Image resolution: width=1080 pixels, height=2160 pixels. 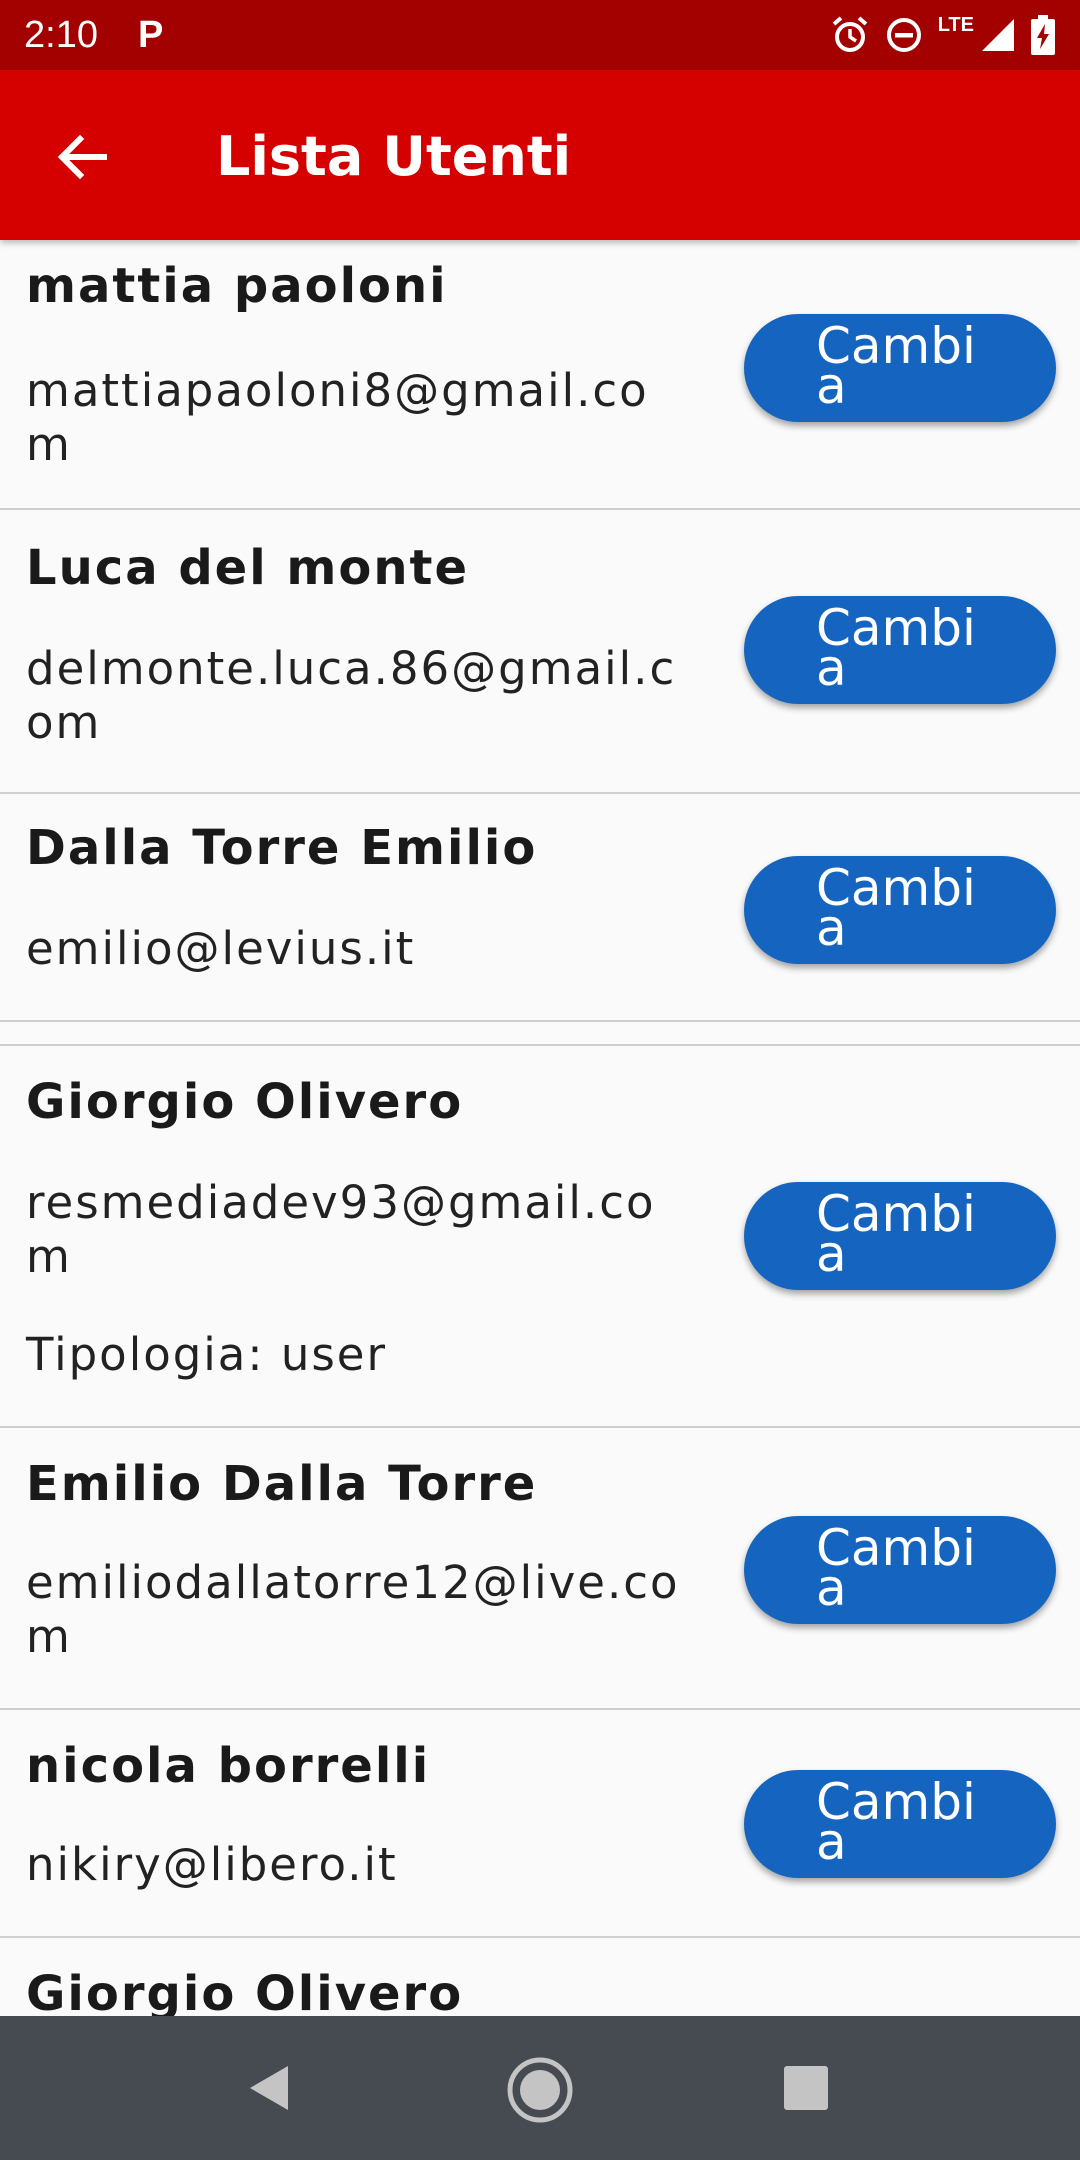 I want to click on user-name: Luca del monte, so click(x=248, y=568).